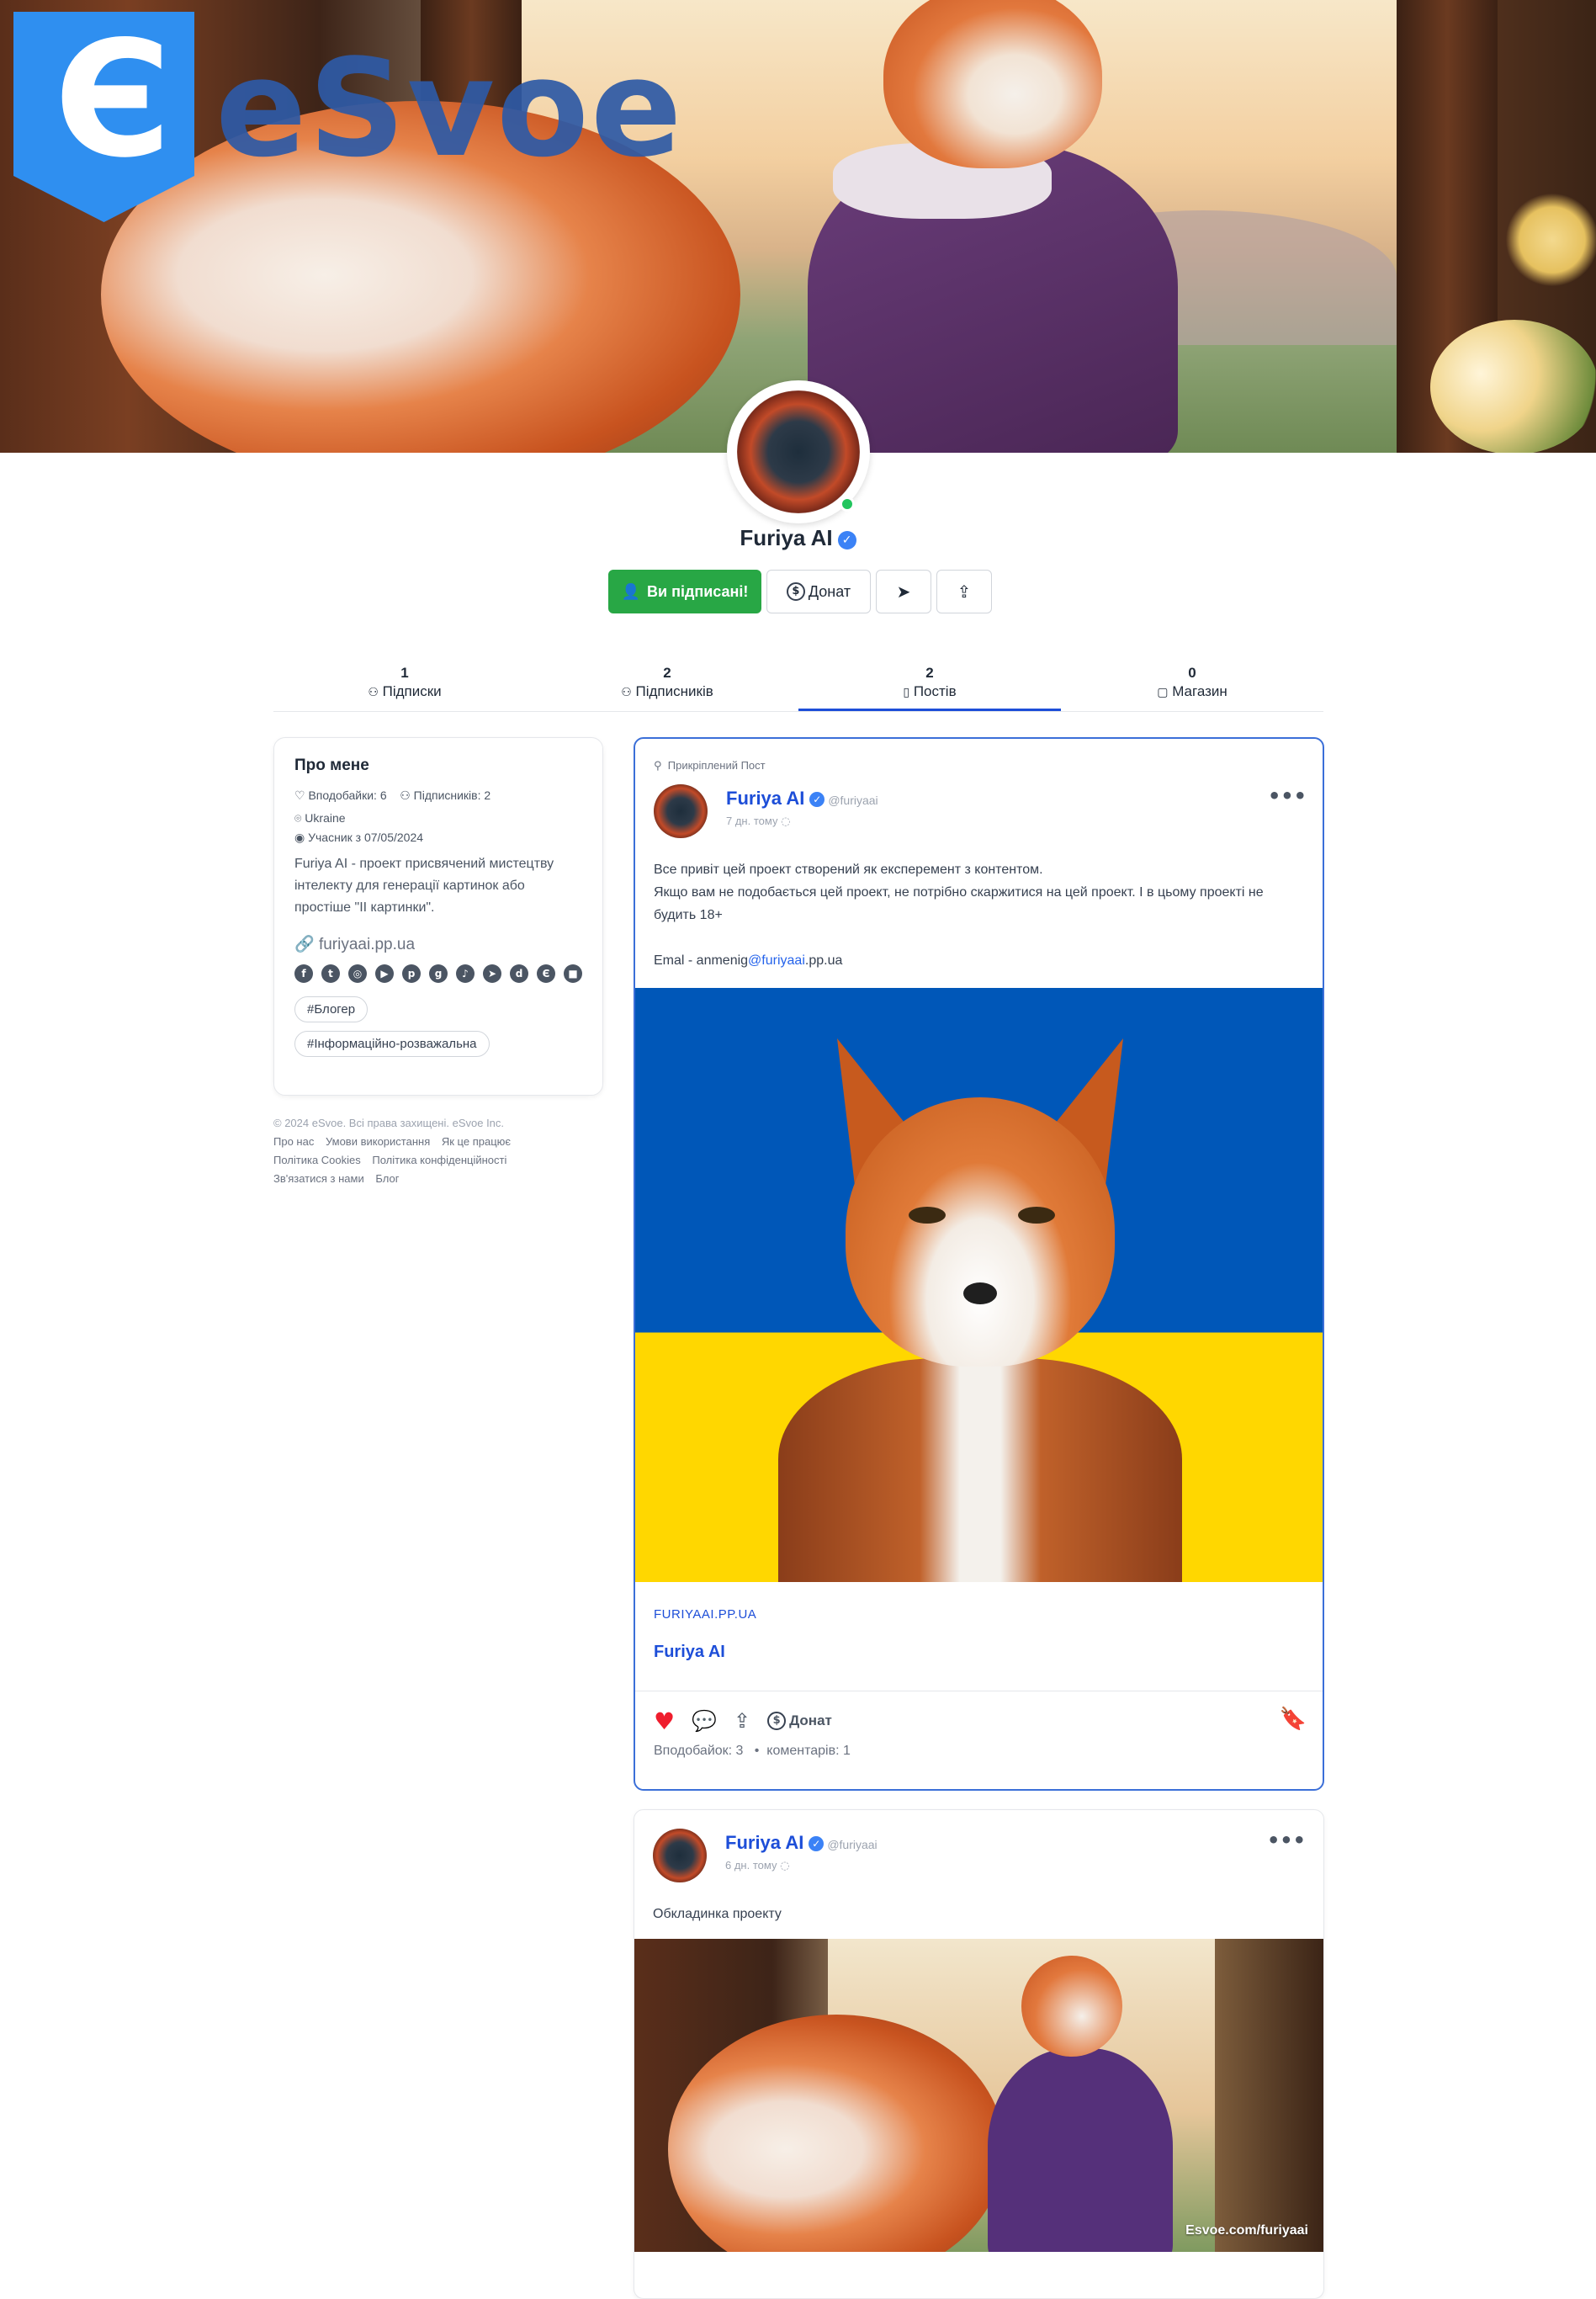 The width and height of the screenshot is (1596, 2299). What do you see at coordinates (438, 944) in the screenshot?
I see `about-website-link: 🔗 furiyaai.pp.ua` at bounding box center [438, 944].